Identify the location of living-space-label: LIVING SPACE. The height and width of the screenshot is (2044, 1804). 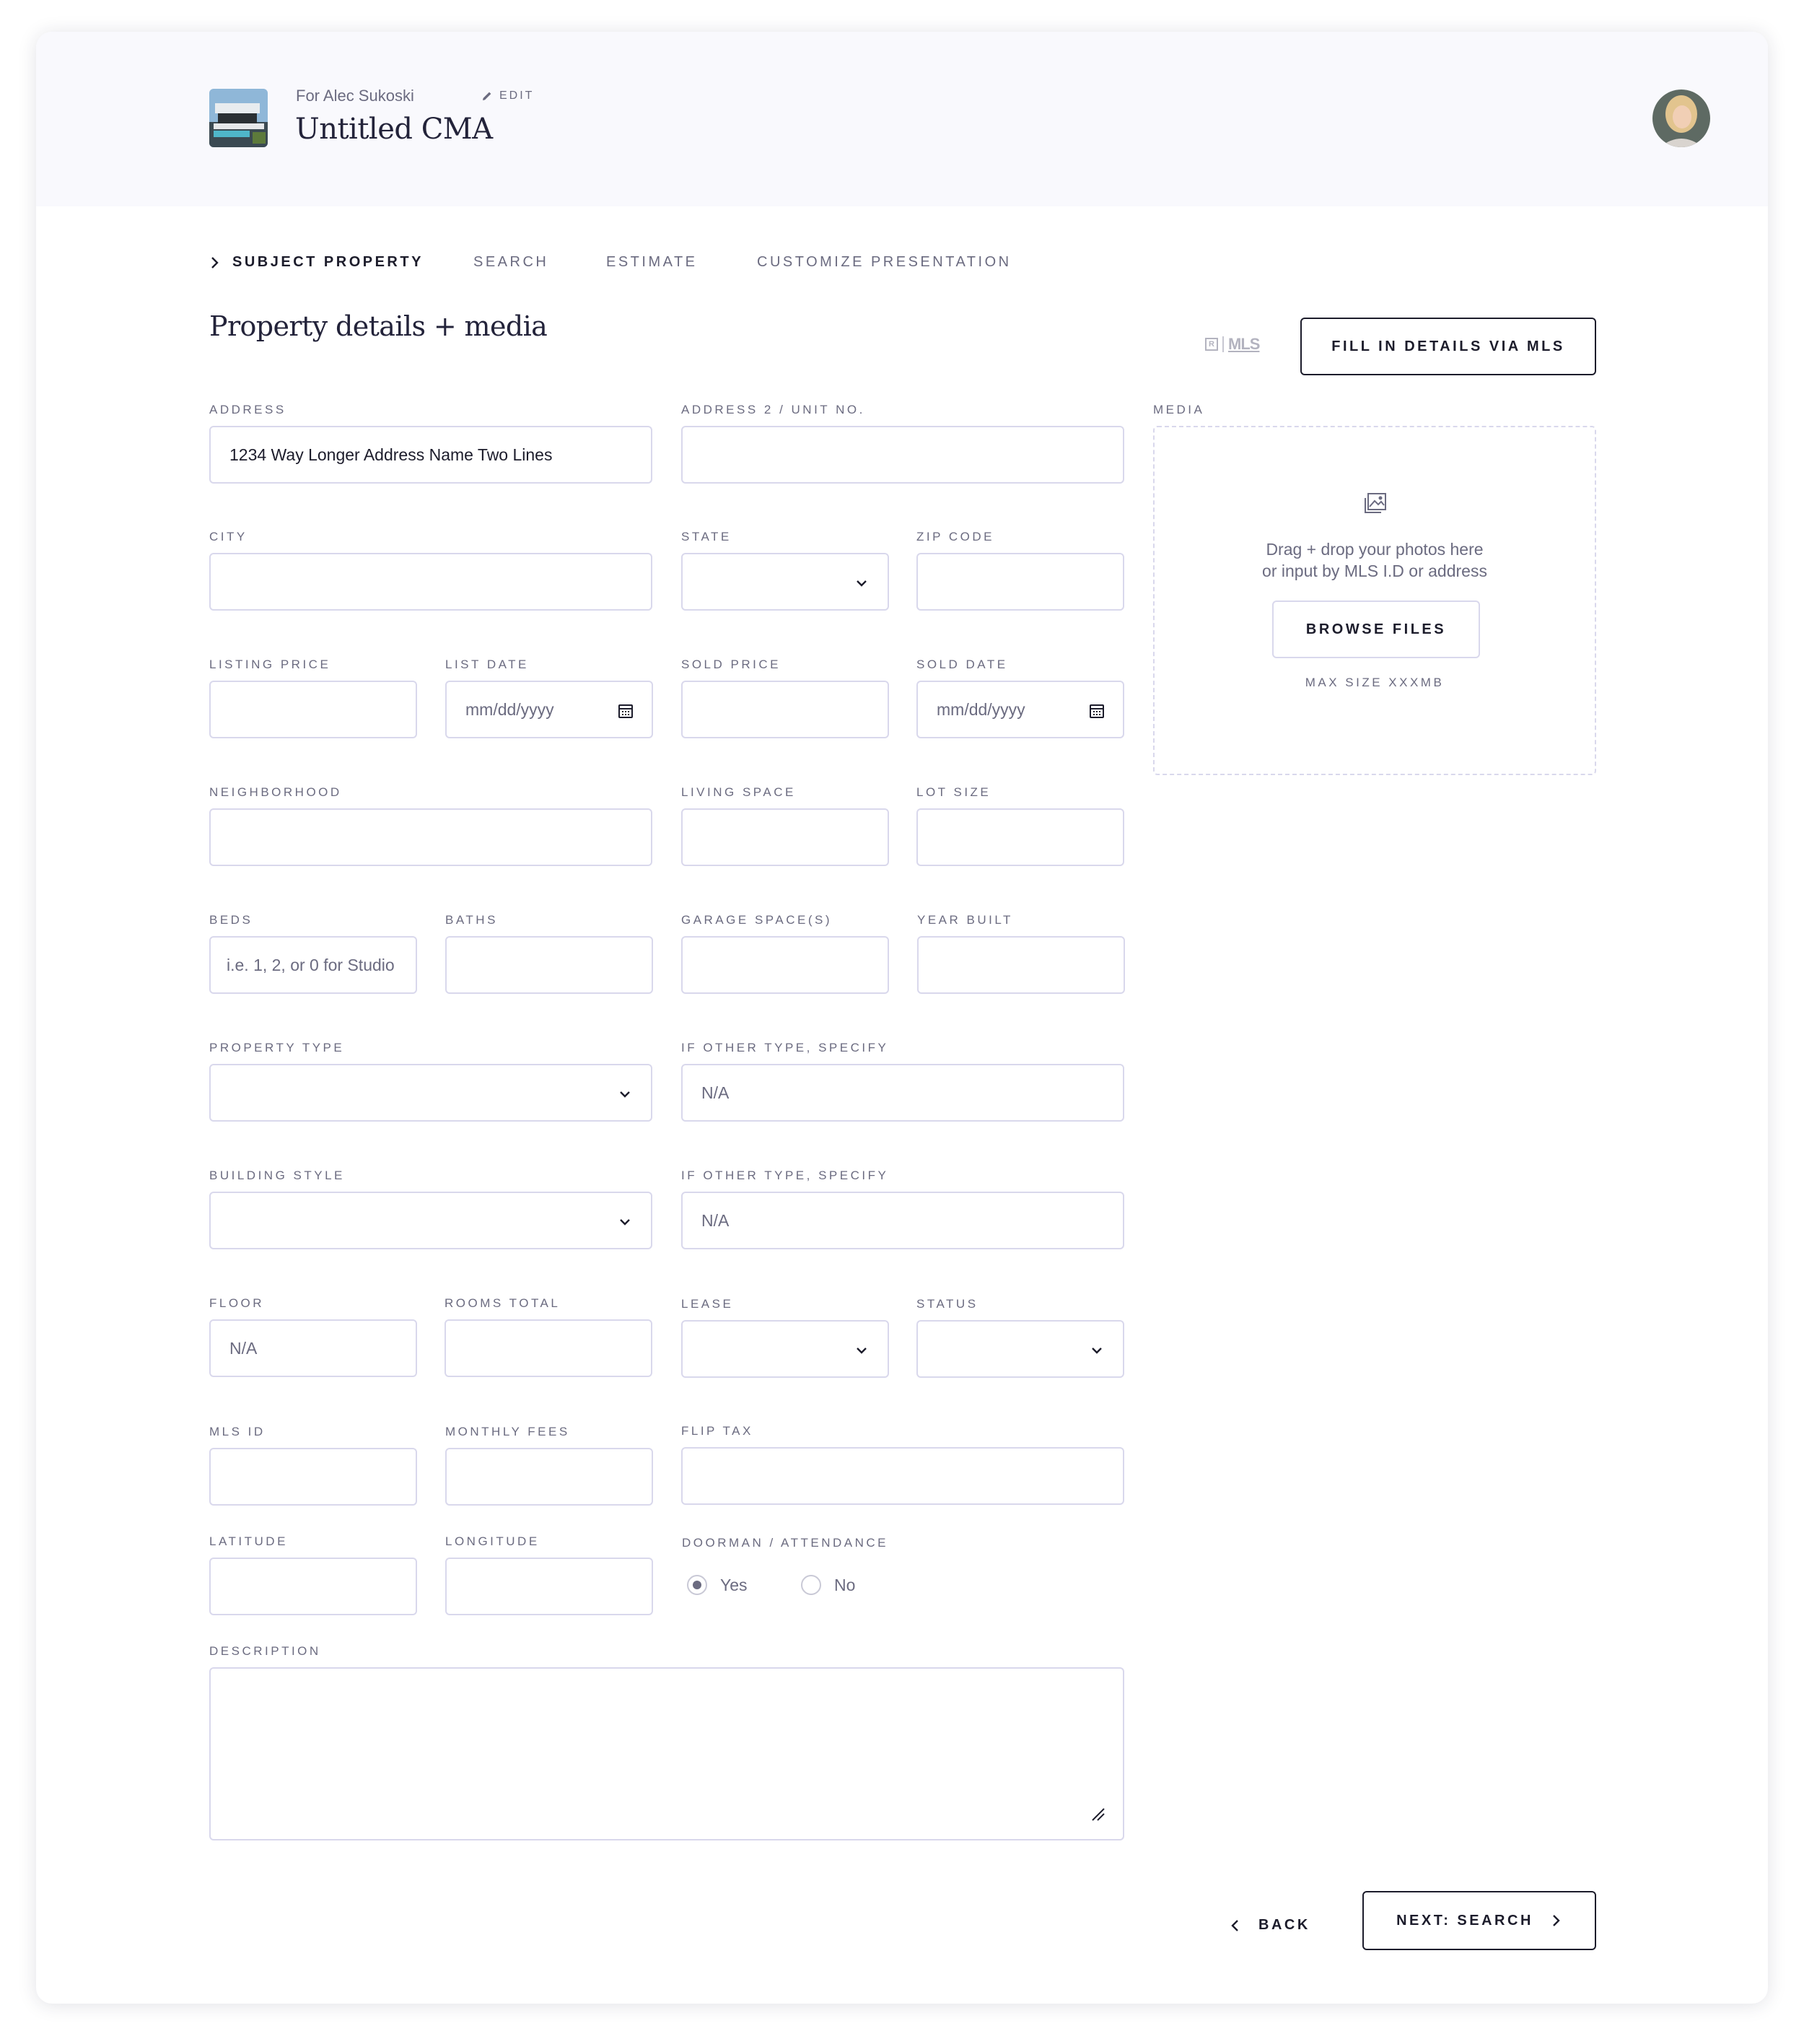
(738, 792).